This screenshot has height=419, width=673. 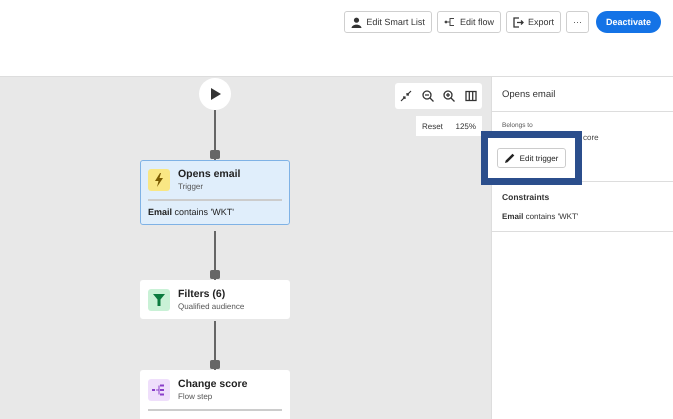 What do you see at coordinates (196, 396) in the screenshot?
I see `node-subtitle: Flow step` at bounding box center [196, 396].